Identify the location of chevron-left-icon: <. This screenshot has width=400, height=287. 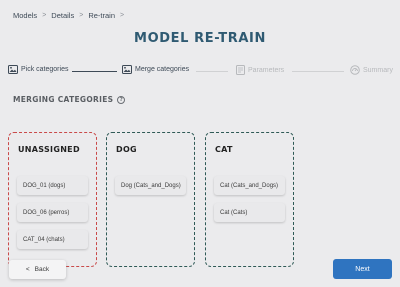
(27, 269).